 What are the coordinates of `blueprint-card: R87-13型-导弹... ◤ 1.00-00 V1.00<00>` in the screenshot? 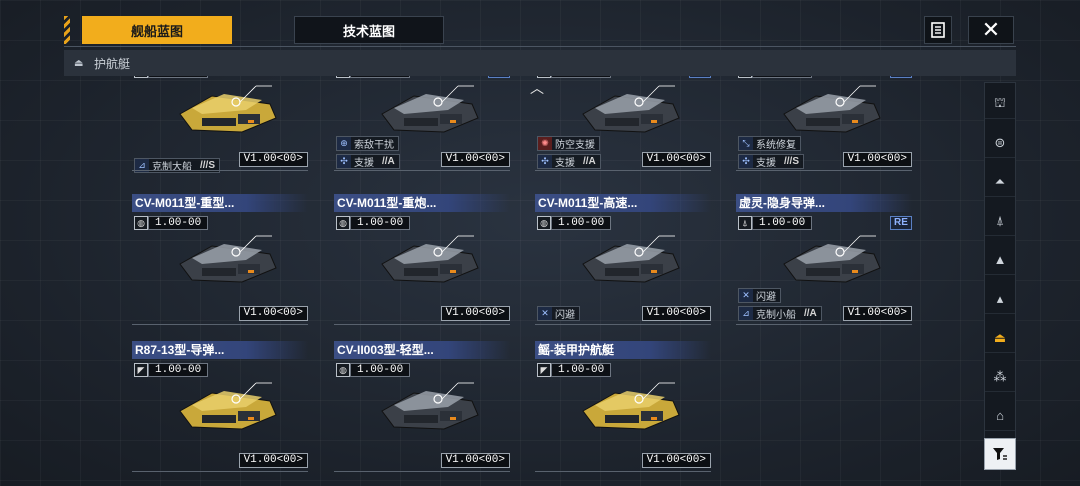 It's located at (223, 406).